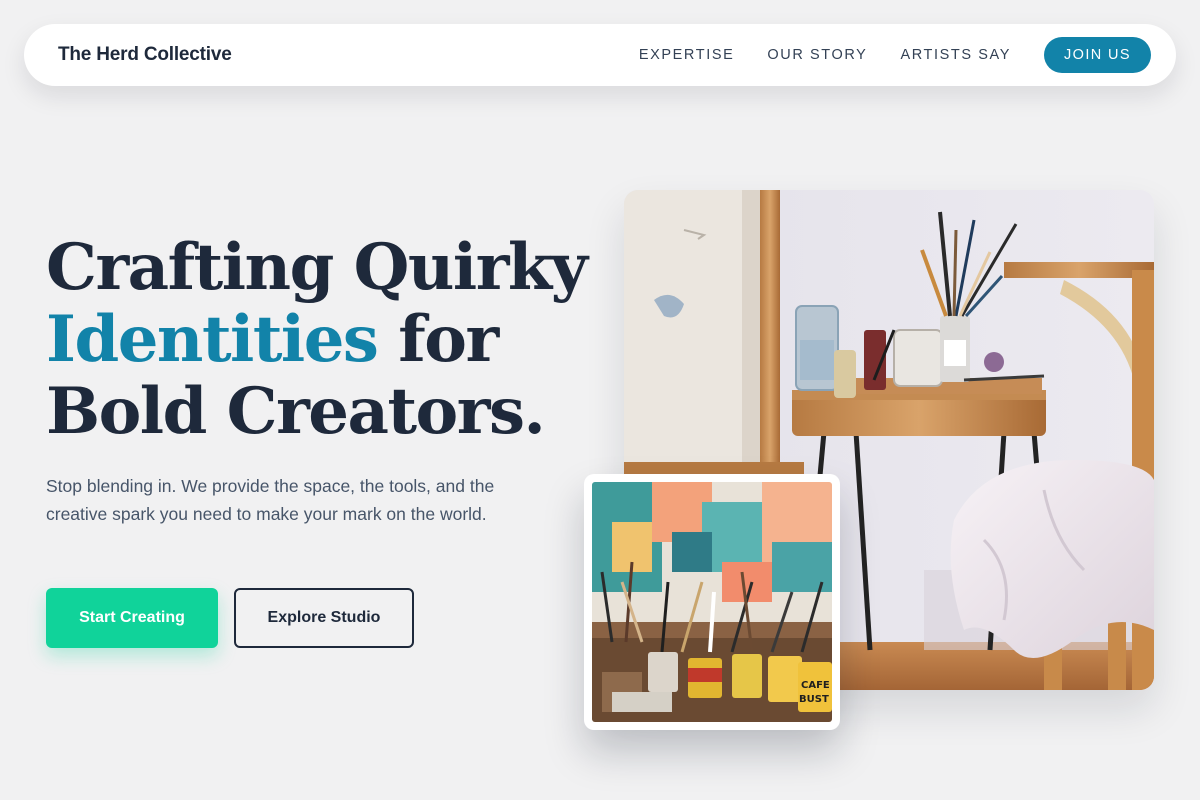 The height and width of the screenshot is (800, 1200). What do you see at coordinates (212, 339) in the screenshot?
I see `hero-title-accent: Identities` at bounding box center [212, 339].